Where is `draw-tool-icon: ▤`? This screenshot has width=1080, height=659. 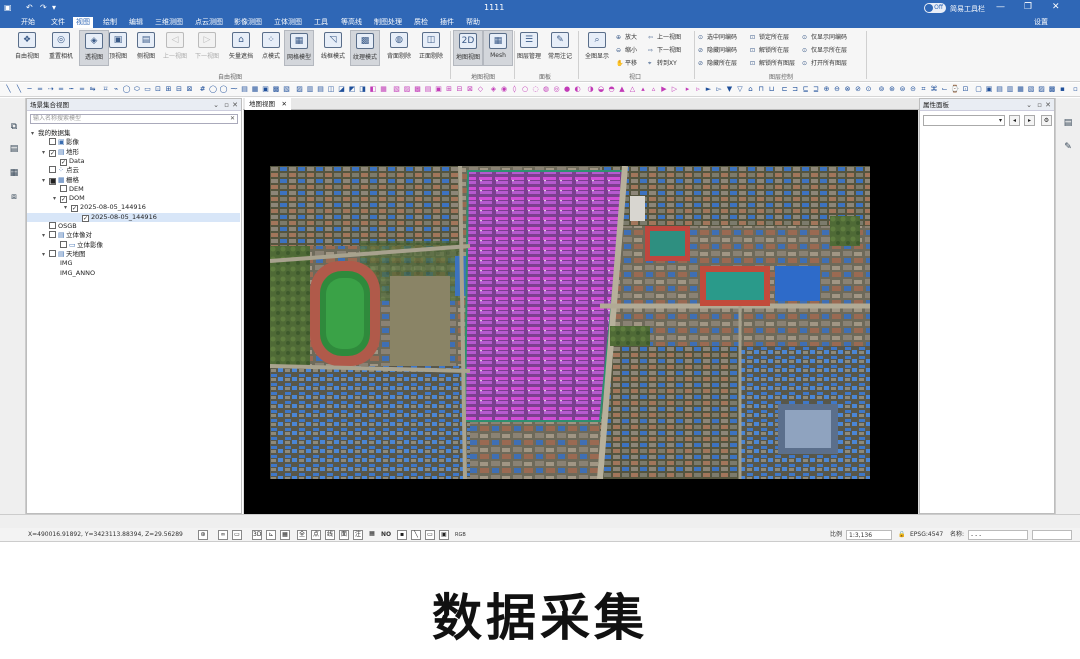 draw-tool-icon: ▤ is located at coordinates (999, 89).